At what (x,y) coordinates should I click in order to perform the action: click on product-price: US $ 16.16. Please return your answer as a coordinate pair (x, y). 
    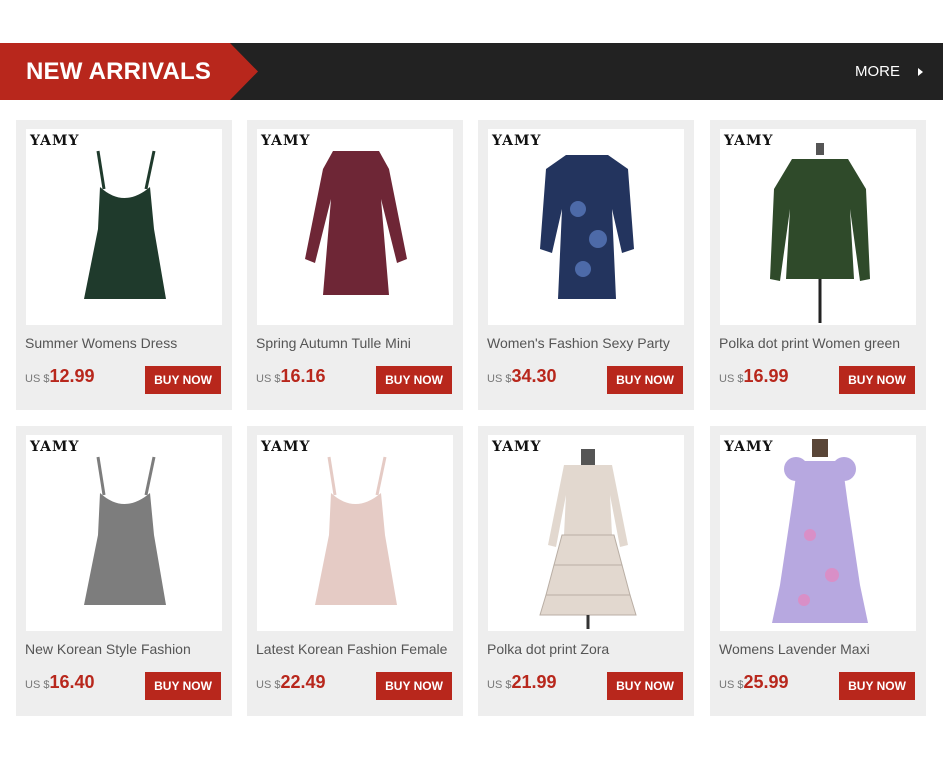
    Looking at the image, I should click on (291, 376).